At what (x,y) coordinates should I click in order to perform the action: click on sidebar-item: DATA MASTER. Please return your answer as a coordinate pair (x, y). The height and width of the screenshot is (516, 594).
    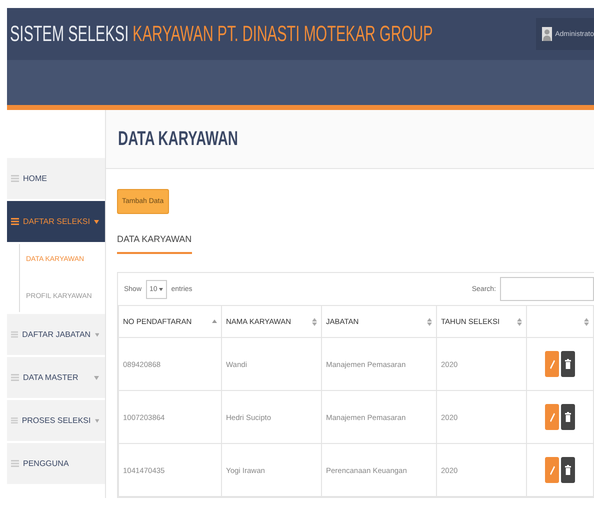
    Looking at the image, I should click on (56, 377).